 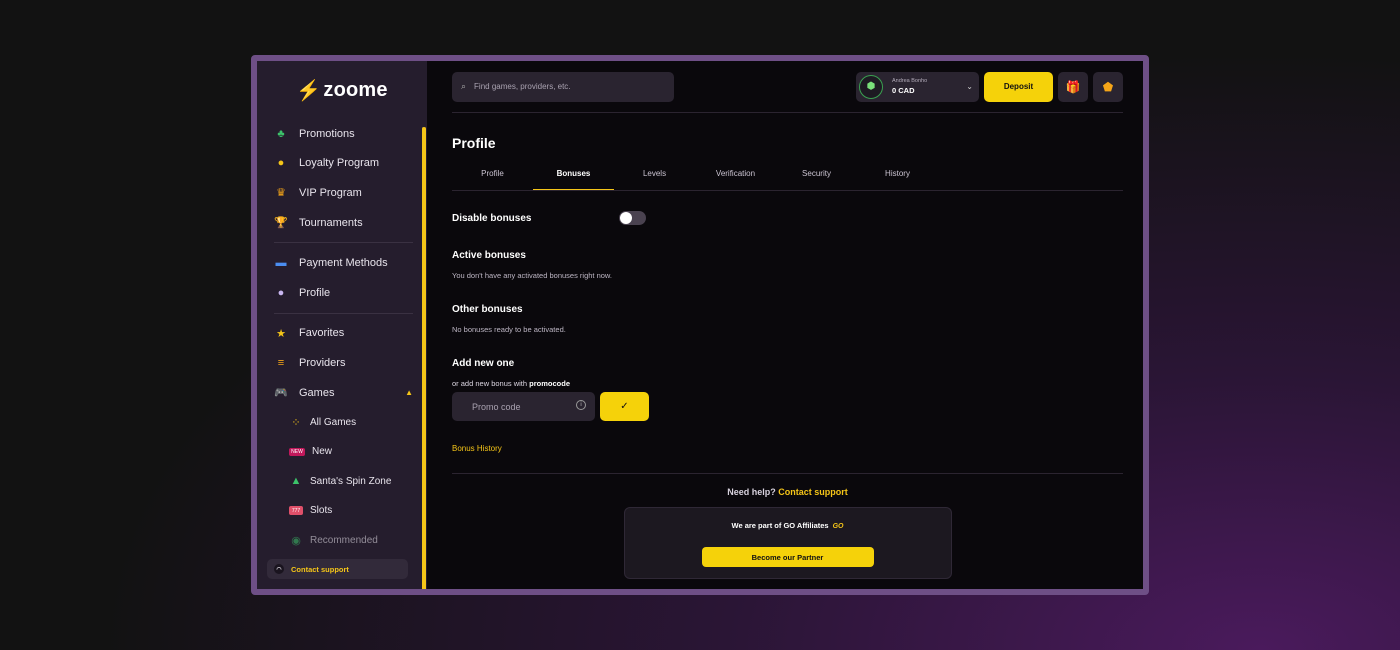 I want to click on sidebar-item-vip: ♛ VIP Program, so click(x=343, y=193).